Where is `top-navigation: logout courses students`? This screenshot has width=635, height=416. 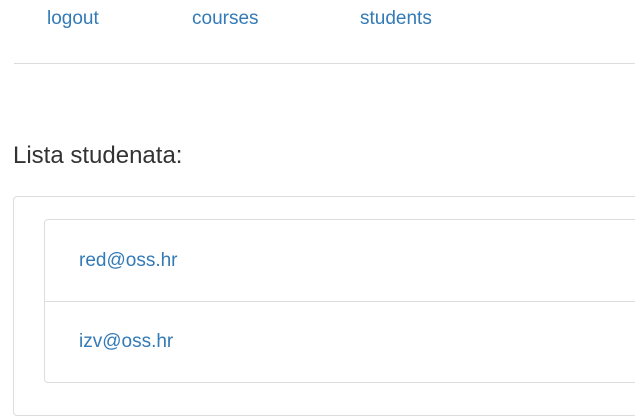
top-navigation: logout courses students is located at coordinates (317, 22).